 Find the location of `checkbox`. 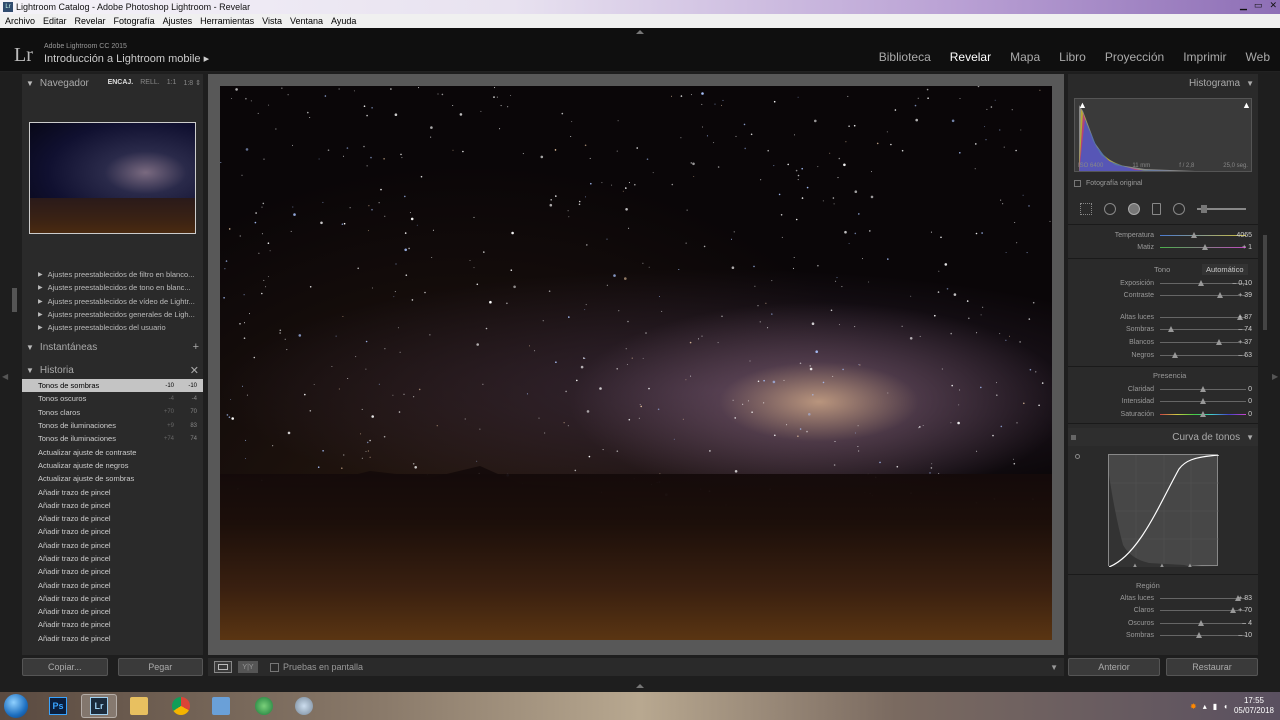

checkbox is located at coordinates (1077, 183).